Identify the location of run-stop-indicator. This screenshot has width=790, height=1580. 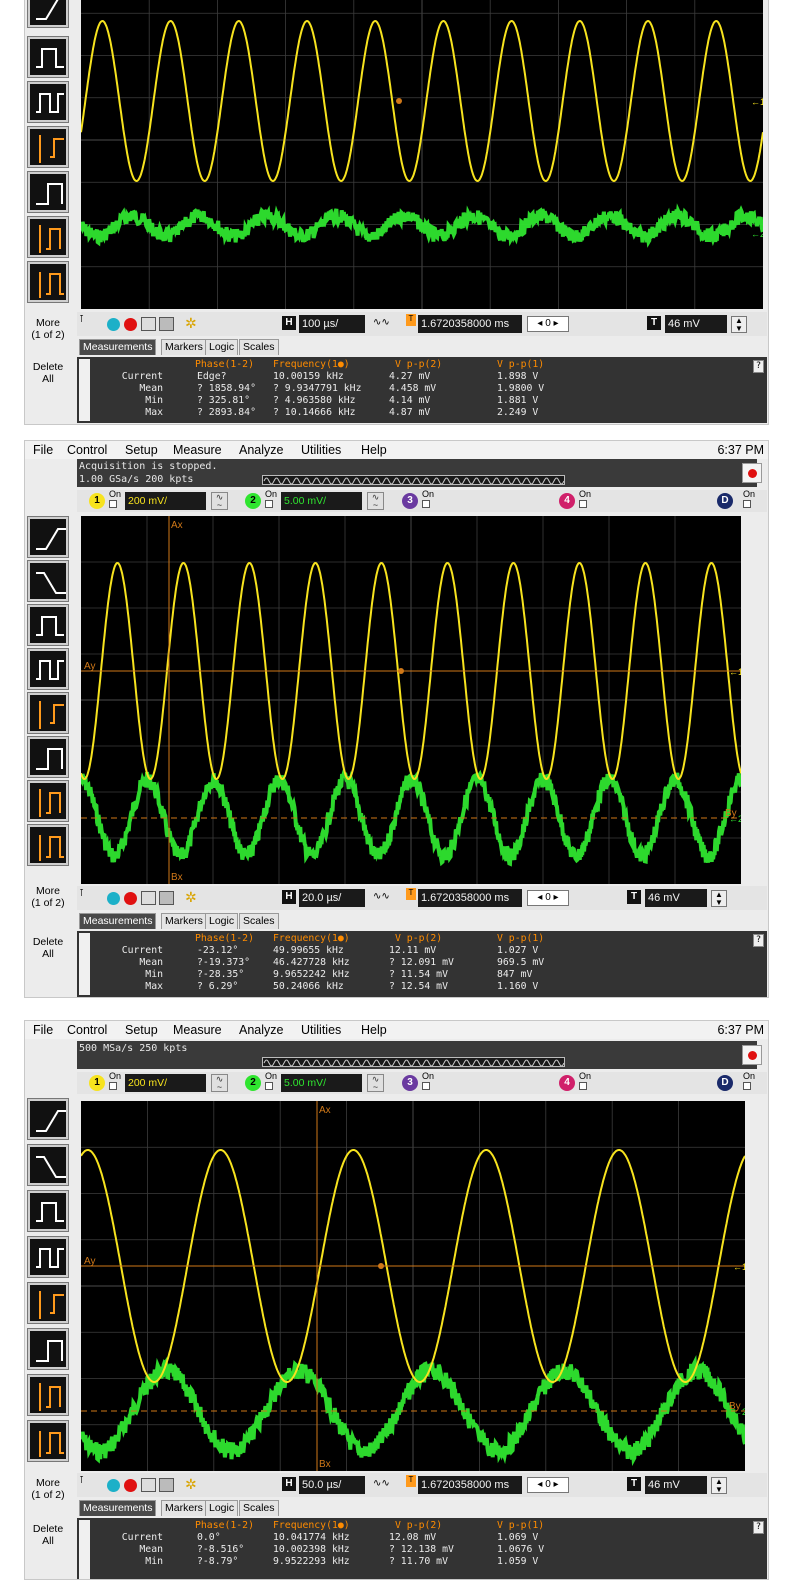
(752, 473).